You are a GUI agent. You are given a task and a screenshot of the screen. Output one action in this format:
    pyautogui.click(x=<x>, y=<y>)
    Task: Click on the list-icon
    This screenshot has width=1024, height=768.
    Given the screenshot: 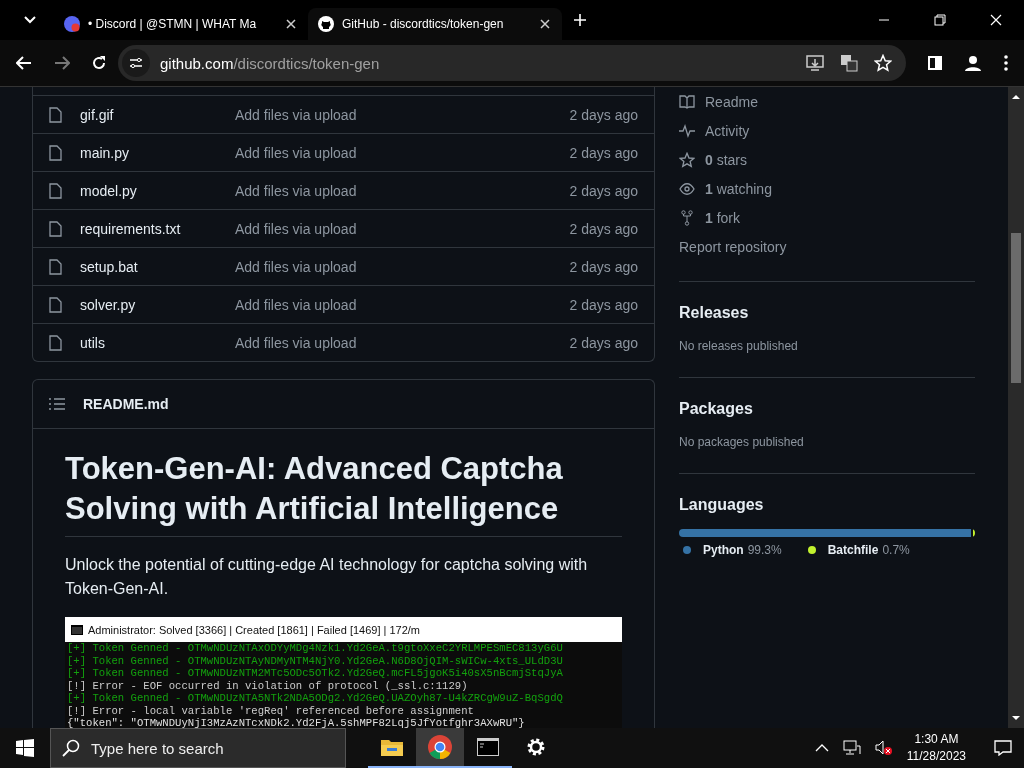 What is the action you would take?
    pyautogui.click(x=57, y=404)
    